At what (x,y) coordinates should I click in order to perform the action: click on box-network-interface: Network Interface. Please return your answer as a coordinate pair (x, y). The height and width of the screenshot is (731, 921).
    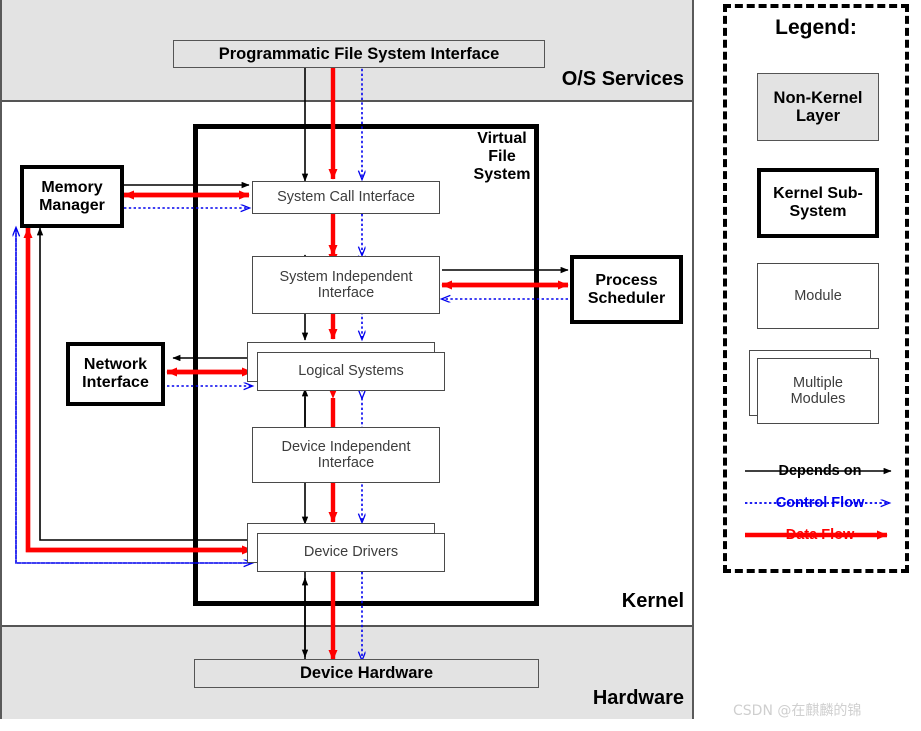
    Looking at the image, I should click on (115, 374).